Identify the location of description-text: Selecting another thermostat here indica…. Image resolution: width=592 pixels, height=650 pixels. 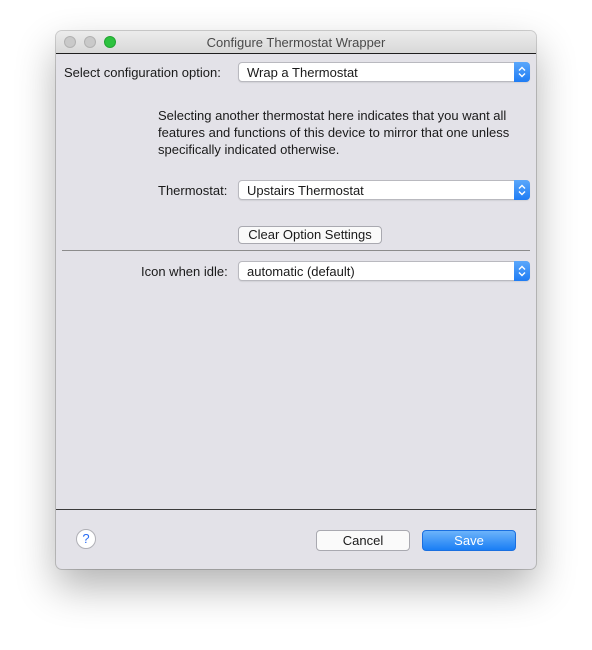
(334, 132).